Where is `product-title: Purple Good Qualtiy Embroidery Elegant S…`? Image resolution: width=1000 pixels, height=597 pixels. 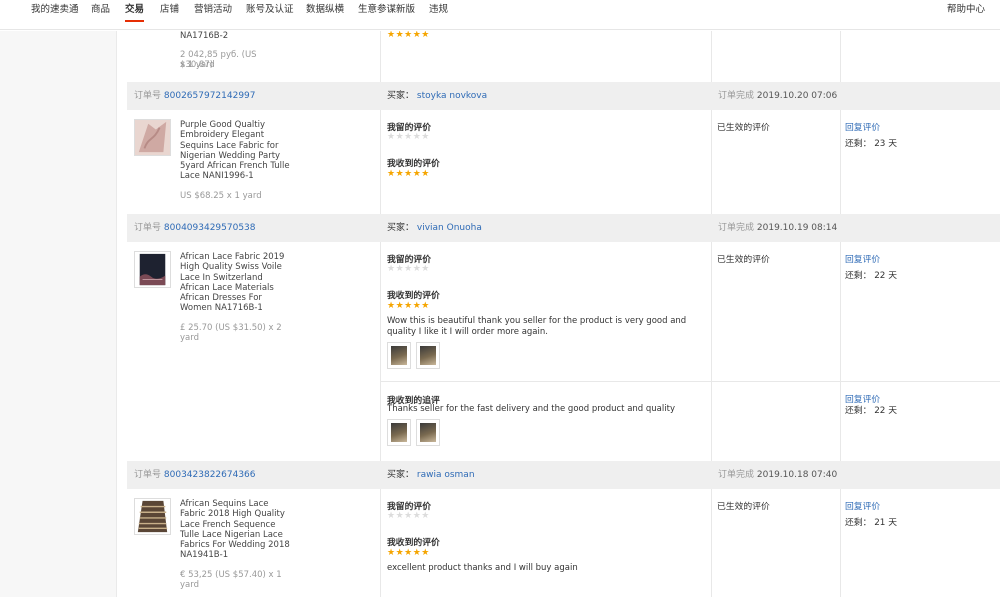 product-title: Purple Good Qualtiy Embroidery Elegant S… is located at coordinates (236, 151).